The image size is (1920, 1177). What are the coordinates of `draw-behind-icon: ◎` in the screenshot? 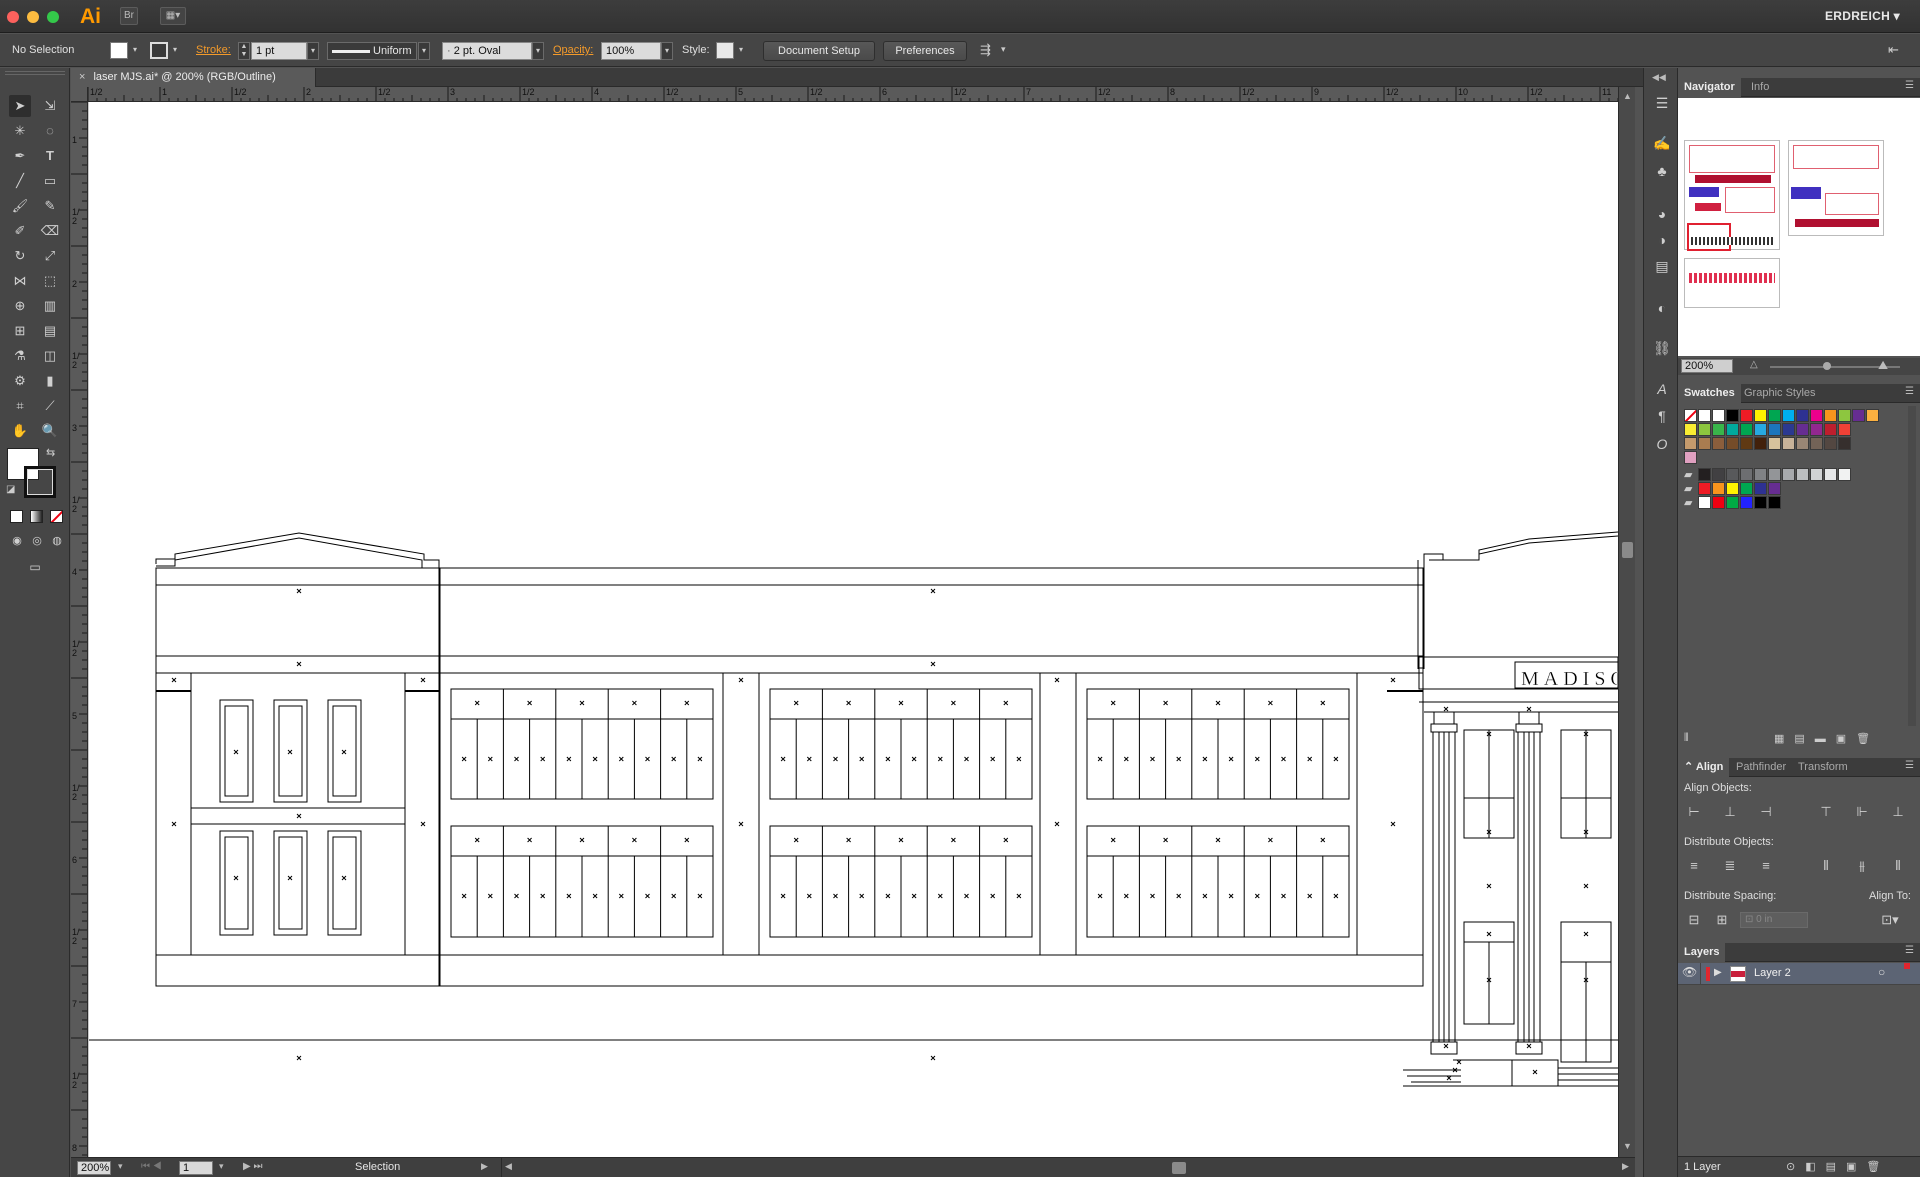 It's located at (37, 541).